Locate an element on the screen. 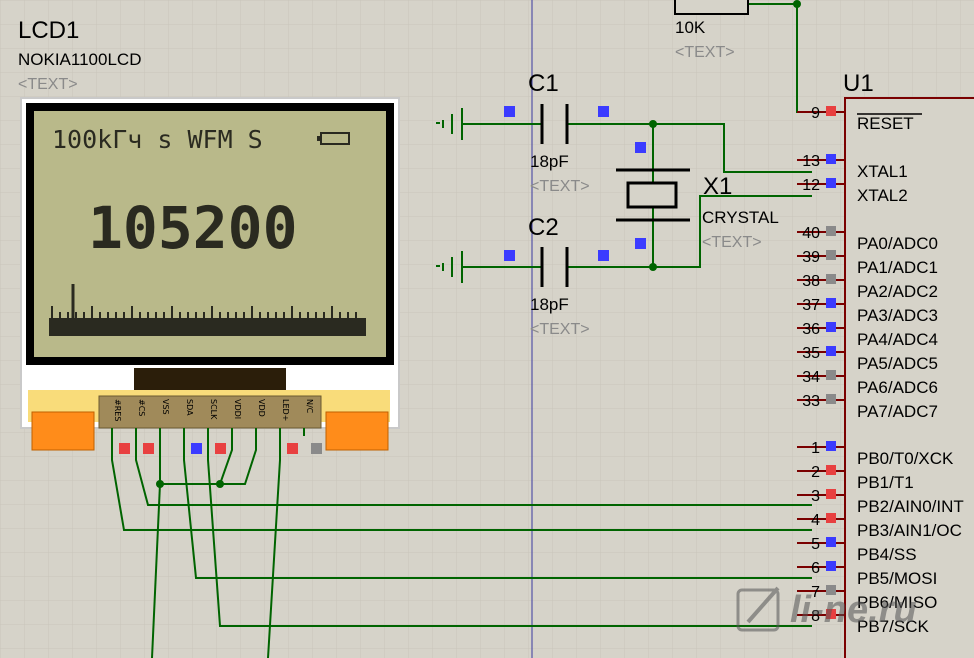  u1-pin-number: 2 is located at coordinates (815, 472).